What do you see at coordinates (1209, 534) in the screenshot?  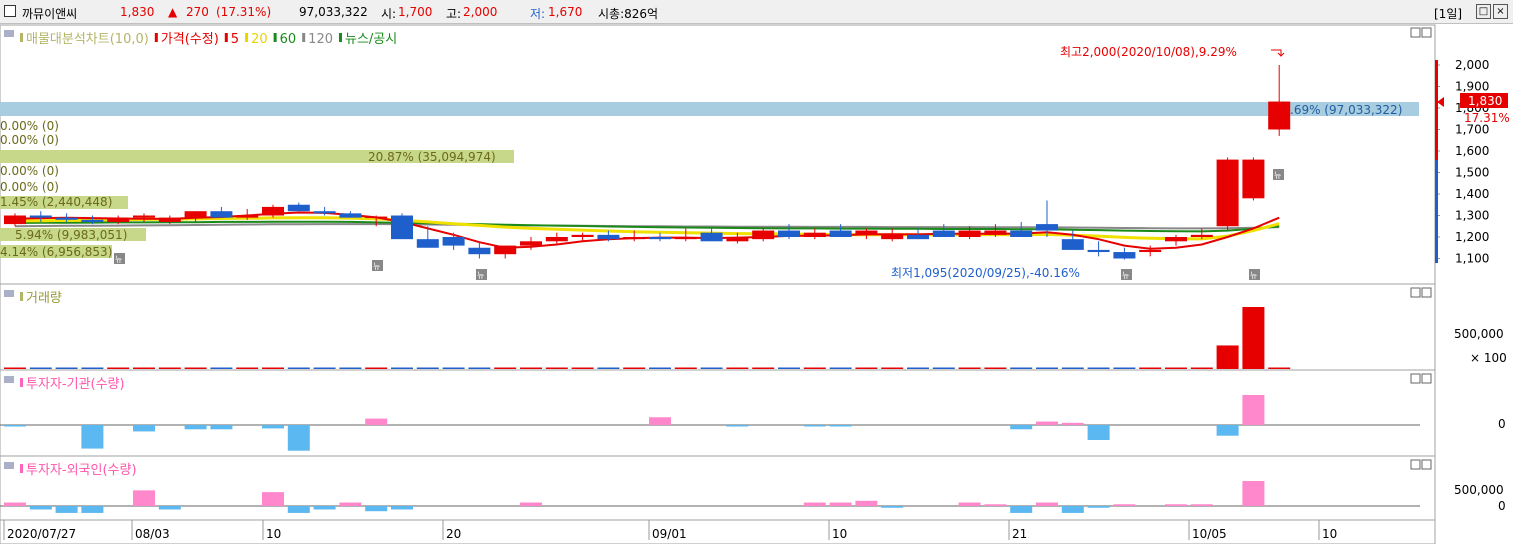 I see `date-tick-label: 10/05` at bounding box center [1209, 534].